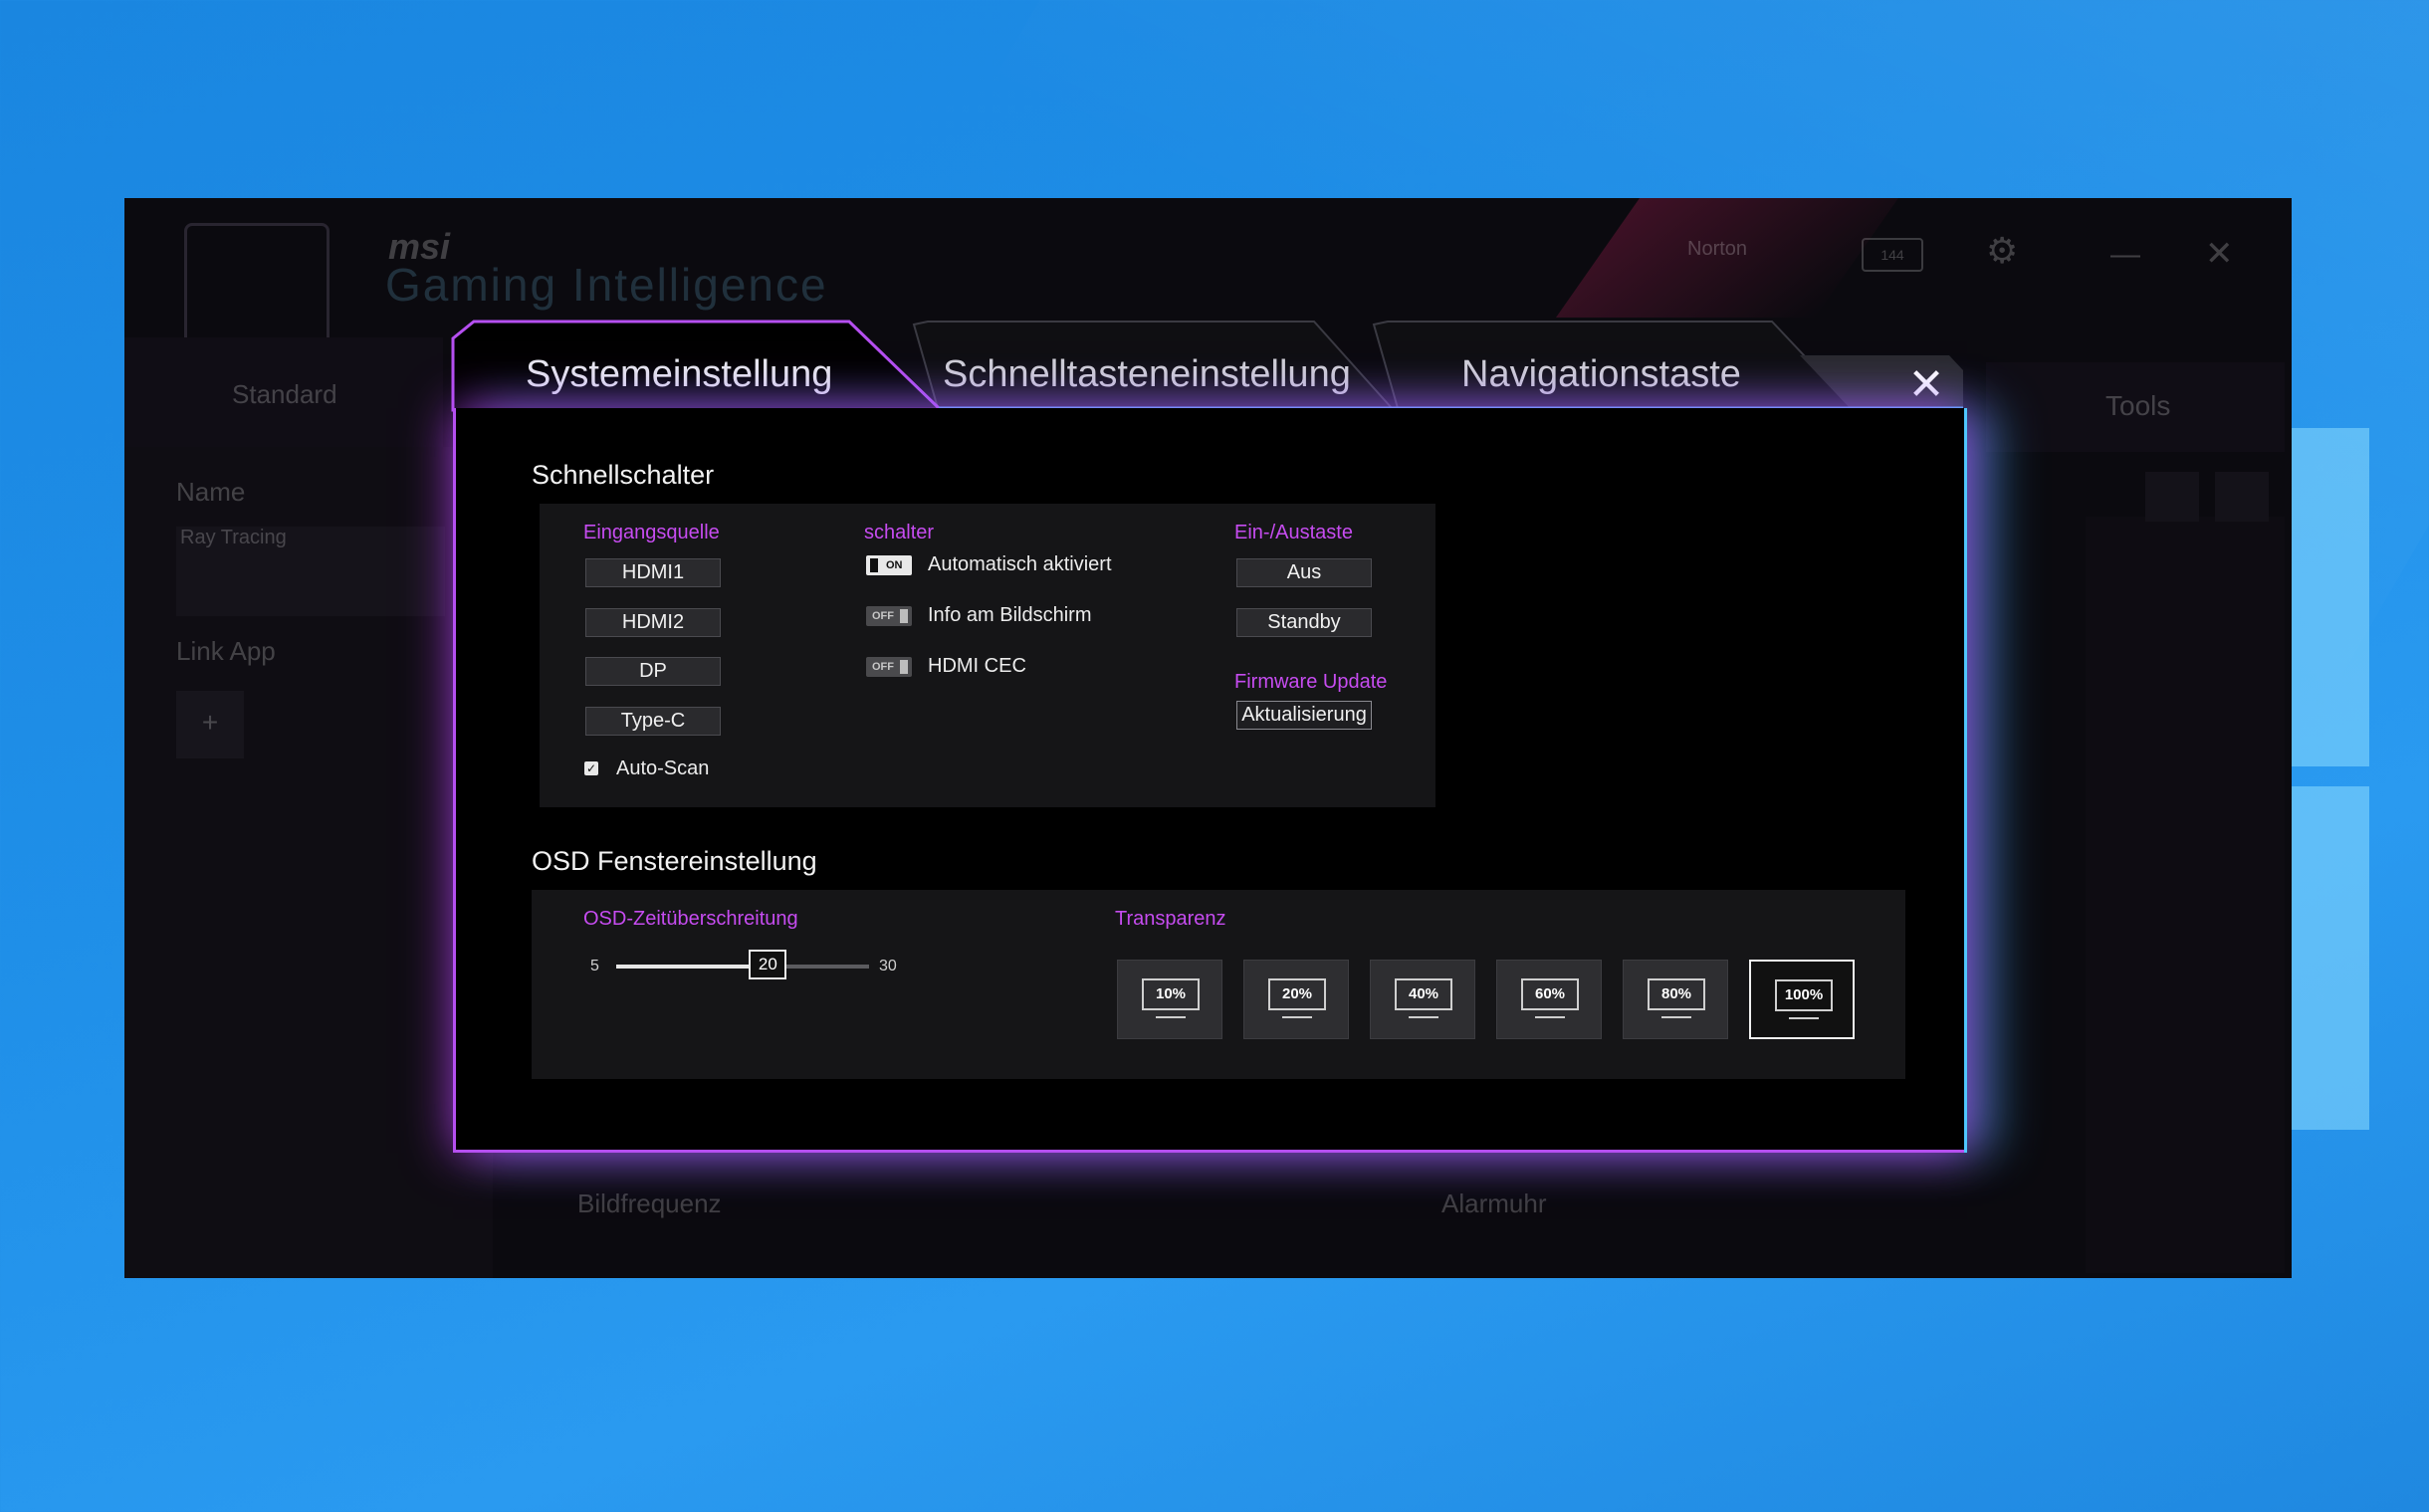  I want to click on right-panel, so click(2185, 895).